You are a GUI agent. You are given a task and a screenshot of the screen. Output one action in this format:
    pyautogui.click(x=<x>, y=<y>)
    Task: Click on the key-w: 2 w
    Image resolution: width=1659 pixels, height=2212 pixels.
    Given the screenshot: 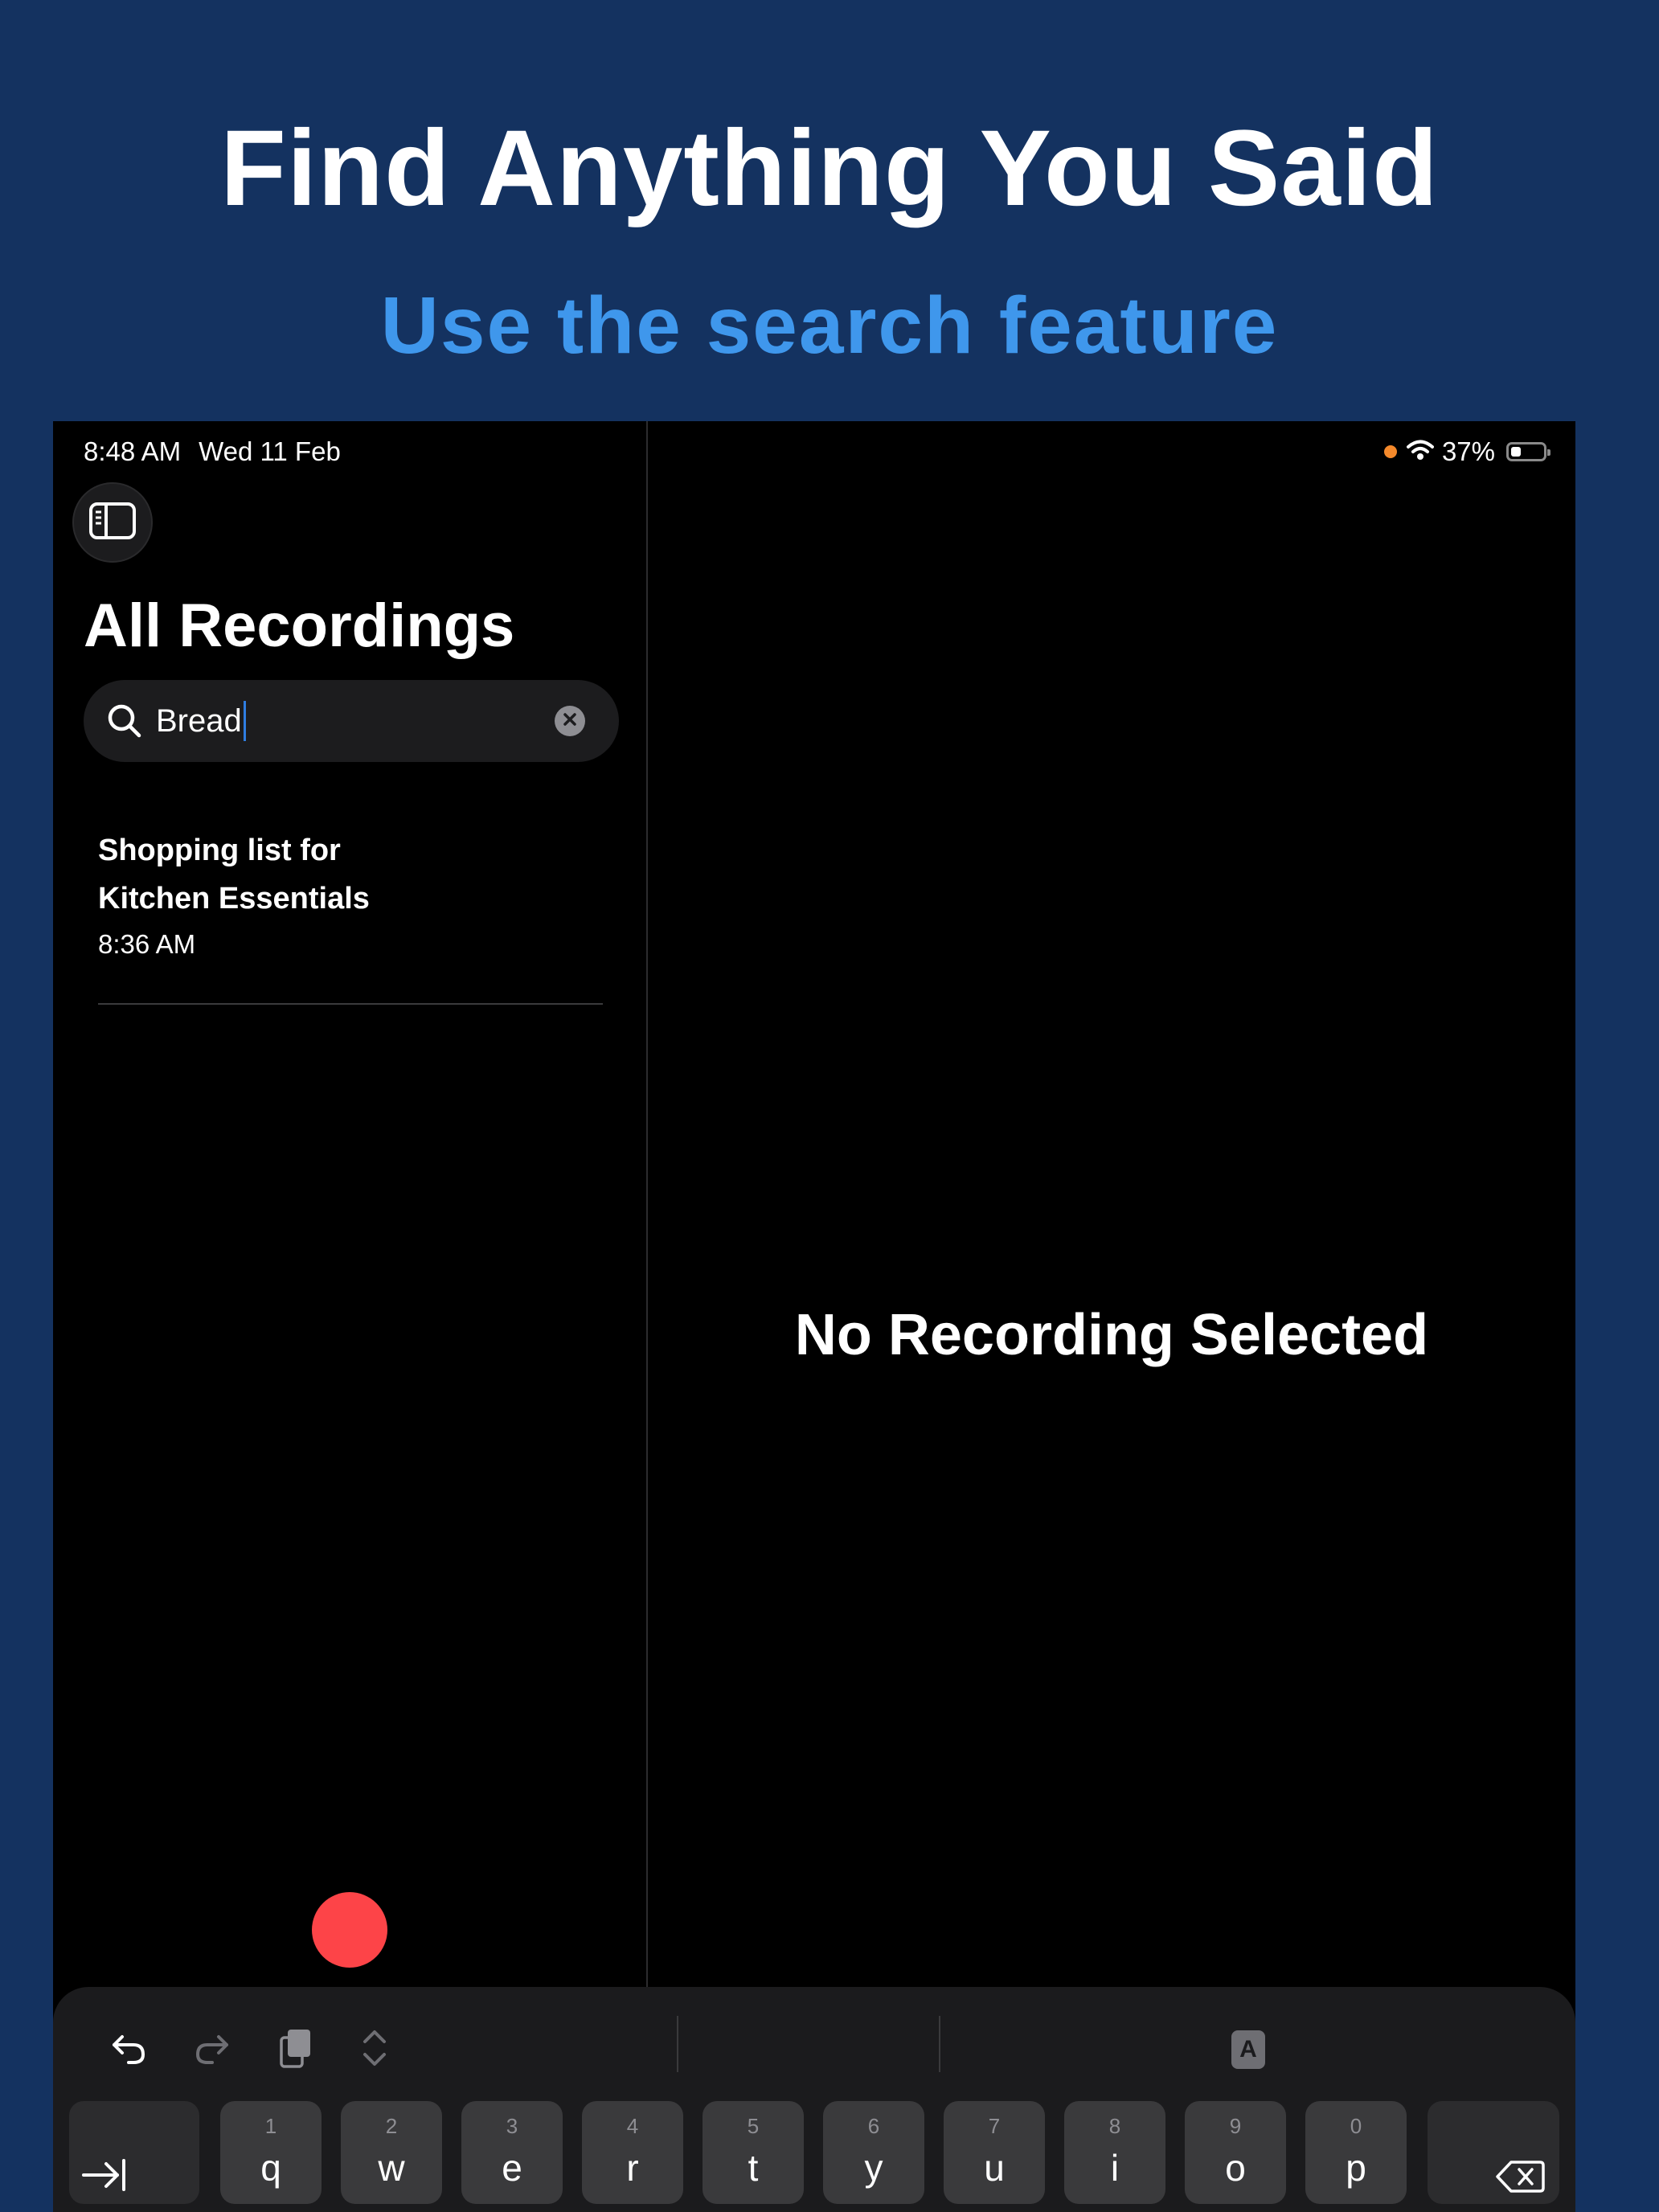 What is the action you would take?
    pyautogui.click(x=391, y=2152)
    